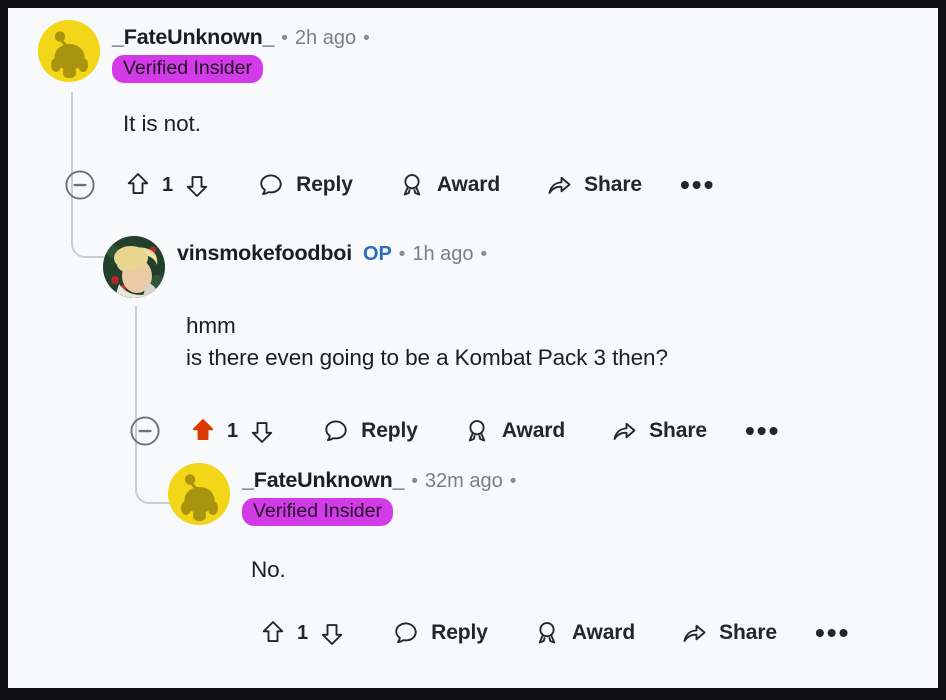  I want to click on comment-timestamp: 32m ago, so click(463, 481).